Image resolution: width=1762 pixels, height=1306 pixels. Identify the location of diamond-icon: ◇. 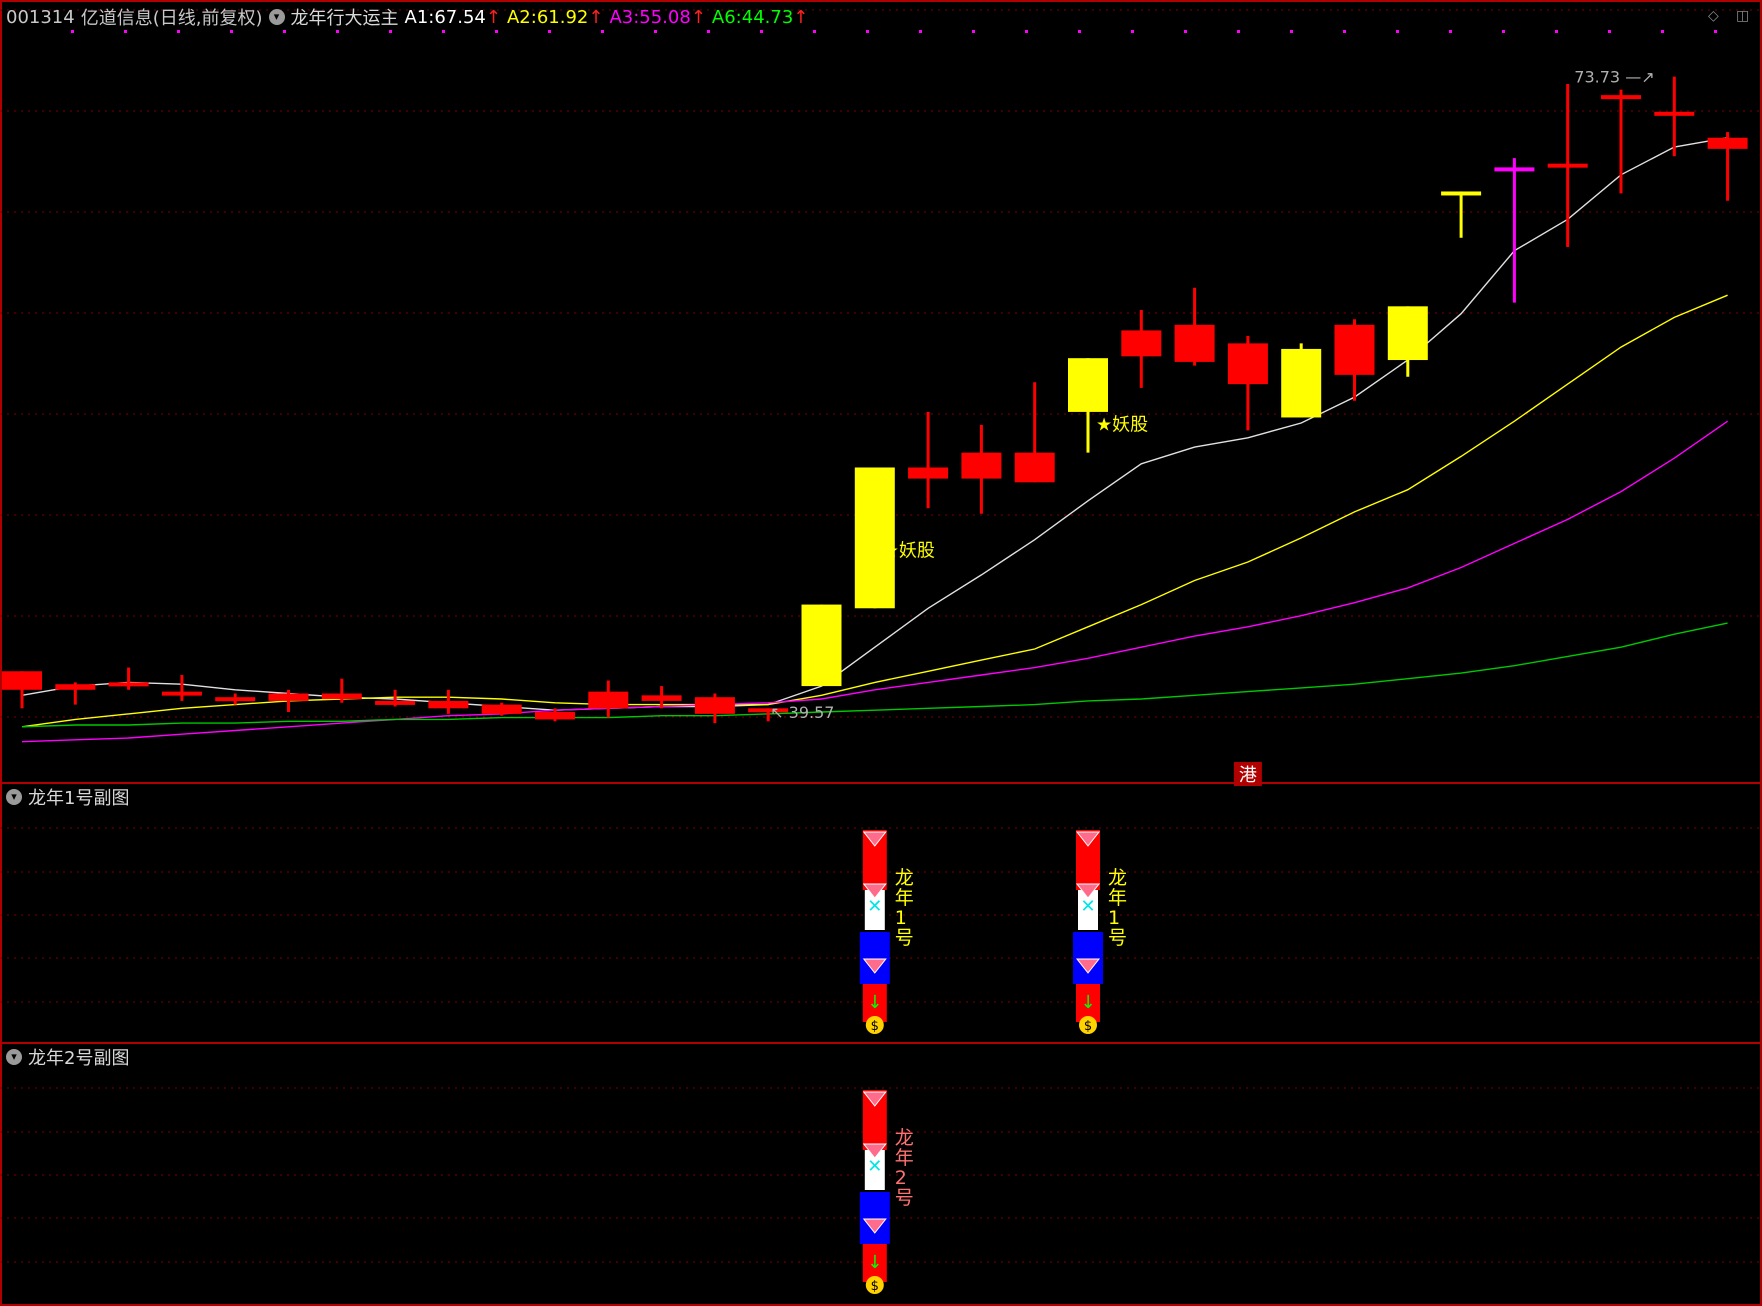
(1713, 16).